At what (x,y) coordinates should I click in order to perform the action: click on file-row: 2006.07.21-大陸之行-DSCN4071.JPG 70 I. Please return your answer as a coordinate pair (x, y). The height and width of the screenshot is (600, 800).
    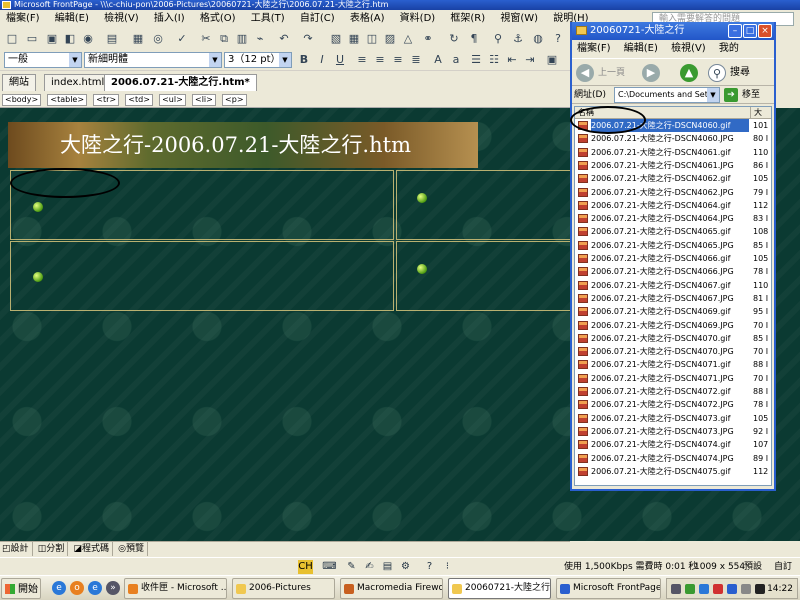
    Looking at the image, I should click on (673, 378).